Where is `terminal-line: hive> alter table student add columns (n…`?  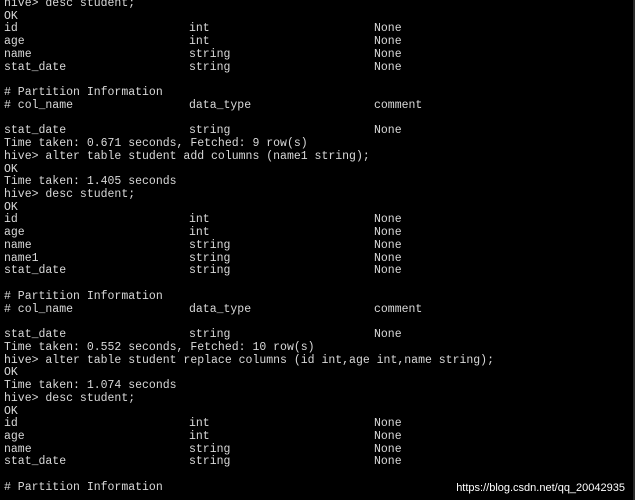 terminal-line: hive> alter table student add columns (n… is located at coordinates (187, 156).